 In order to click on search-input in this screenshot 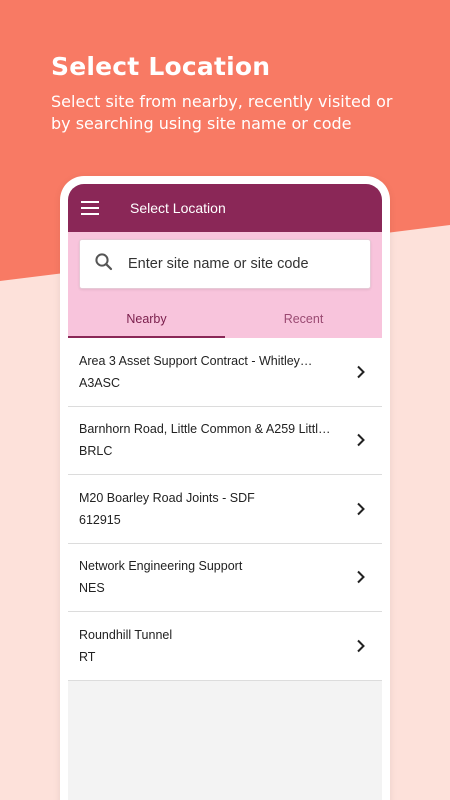, I will do `click(238, 264)`.